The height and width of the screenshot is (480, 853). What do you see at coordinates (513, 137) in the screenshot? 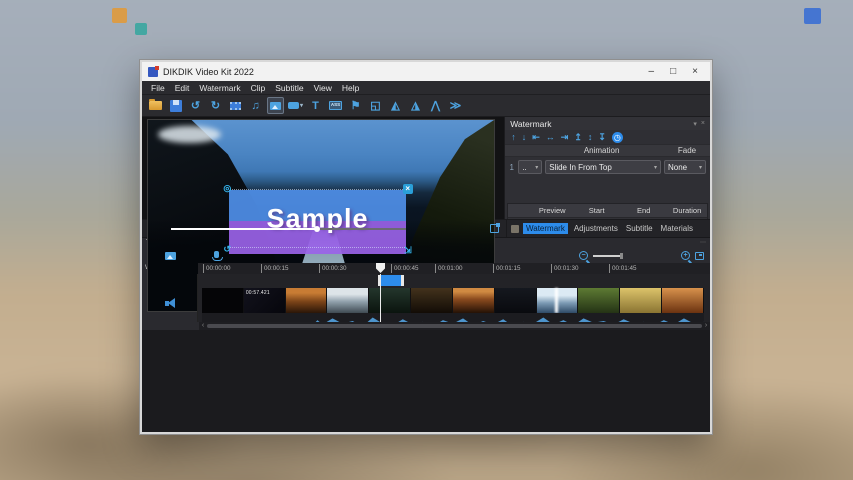
I see `move-up-icon: ↑` at bounding box center [513, 137].